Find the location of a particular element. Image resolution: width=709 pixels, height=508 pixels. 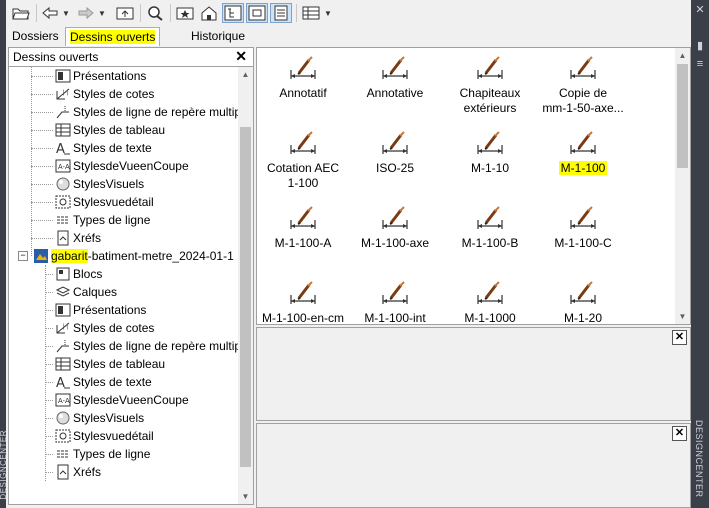

close-palette-icon: ✕ is located at coordinates (700, 10).